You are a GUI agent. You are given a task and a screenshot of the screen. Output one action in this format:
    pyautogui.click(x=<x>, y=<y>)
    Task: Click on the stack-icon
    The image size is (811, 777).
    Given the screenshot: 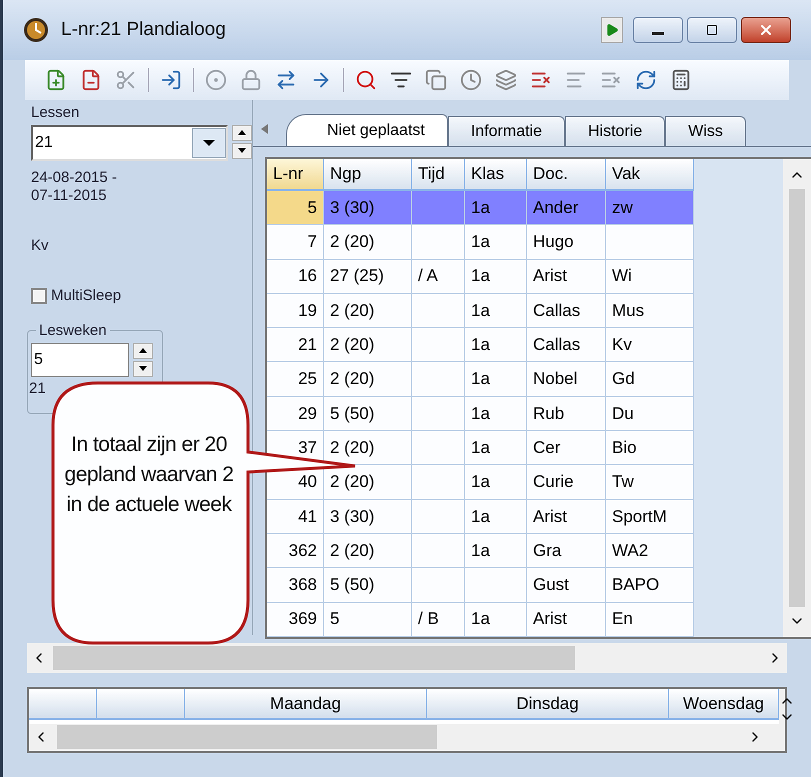 What is the action you would take?
    pyautogui.click(x=506, y=80)
    